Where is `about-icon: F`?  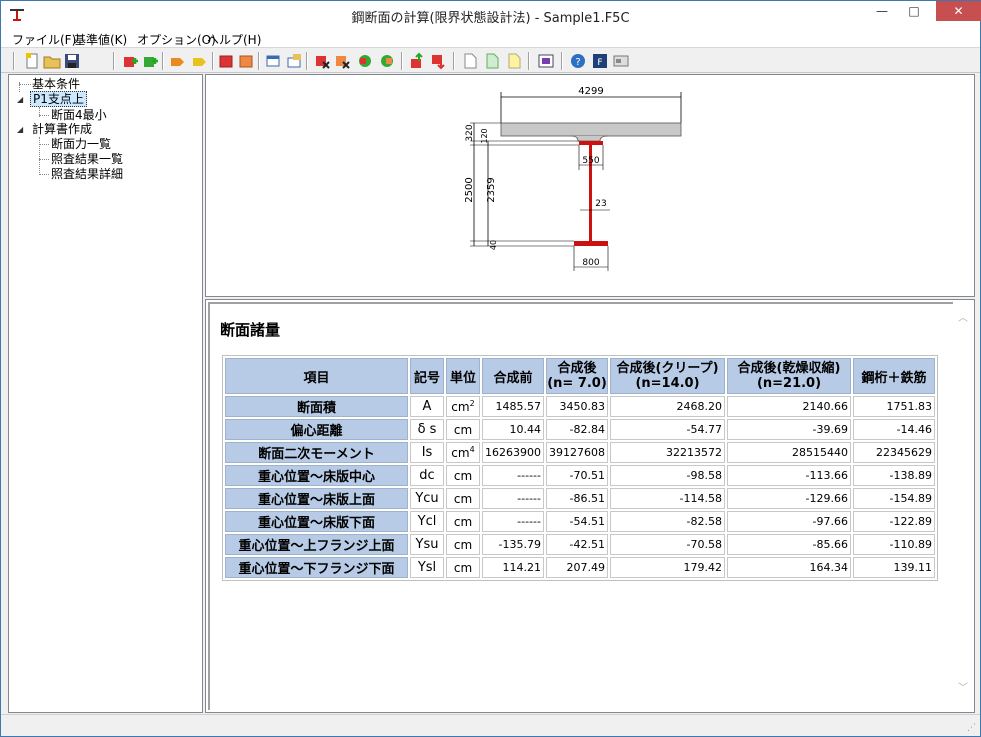
about-icon: F is located at coordinates (600, 61).